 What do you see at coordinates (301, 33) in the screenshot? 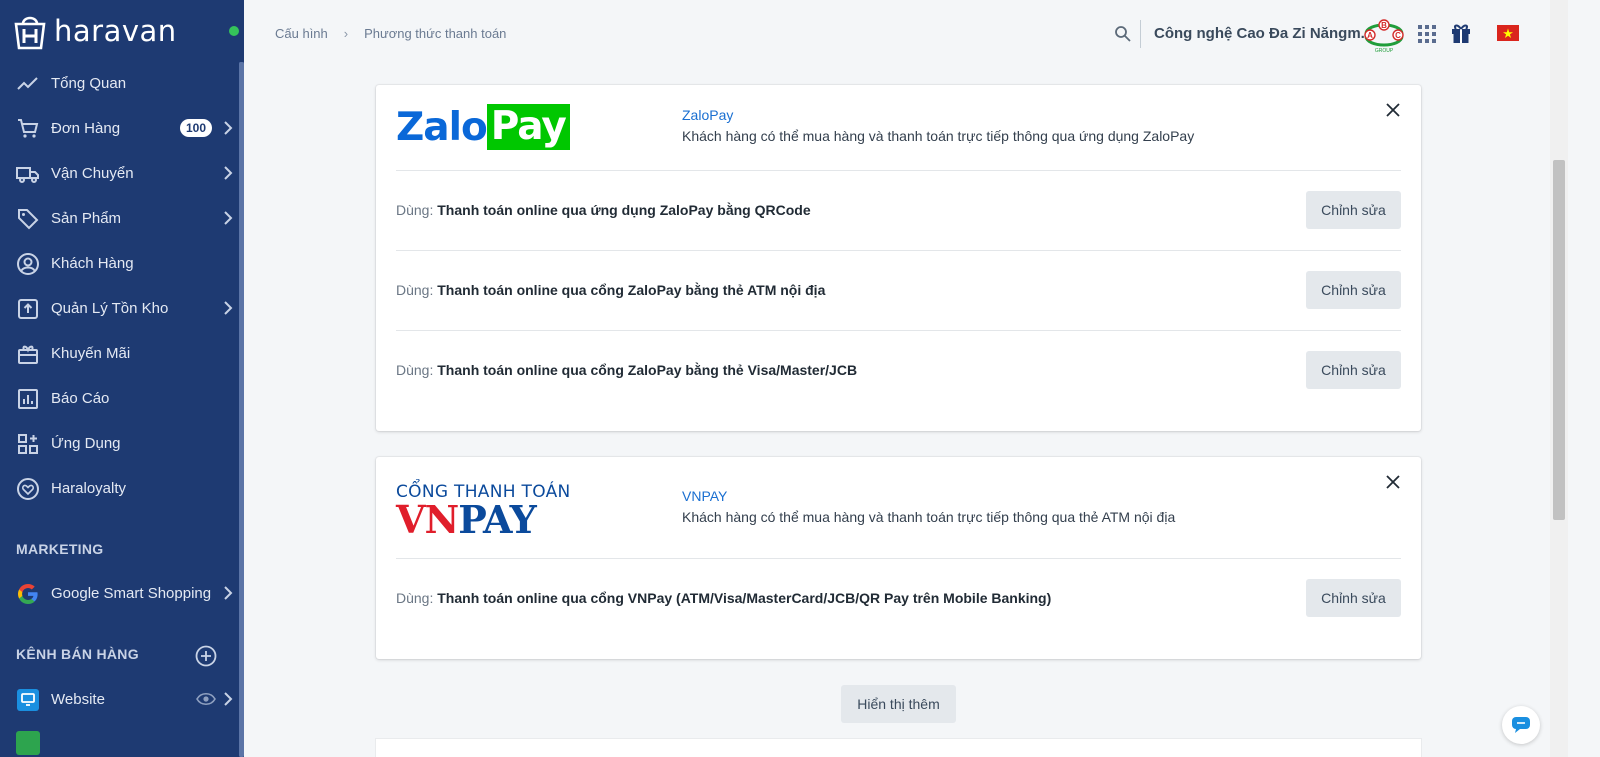
I see `breadcrumb-settings-link: Cấu hình` at bounding box center [301, 33].